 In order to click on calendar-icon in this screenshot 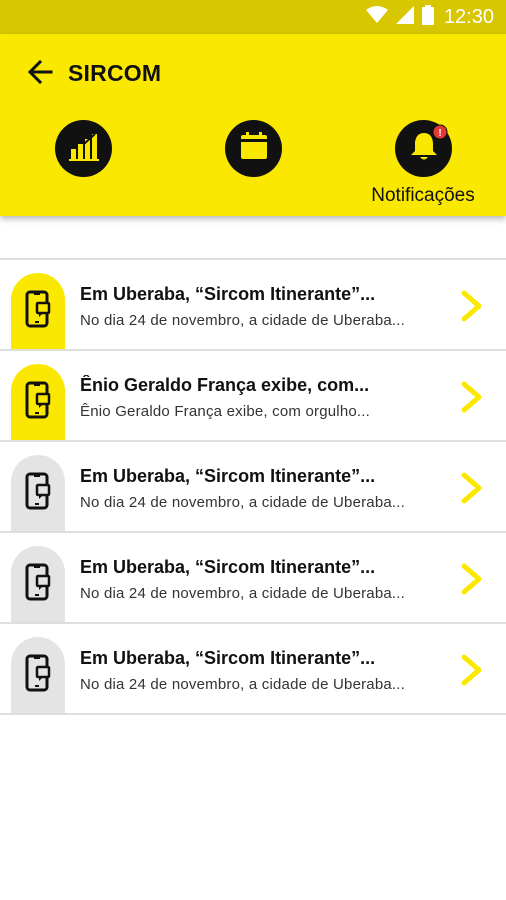, I will do `click(254, 148)`.